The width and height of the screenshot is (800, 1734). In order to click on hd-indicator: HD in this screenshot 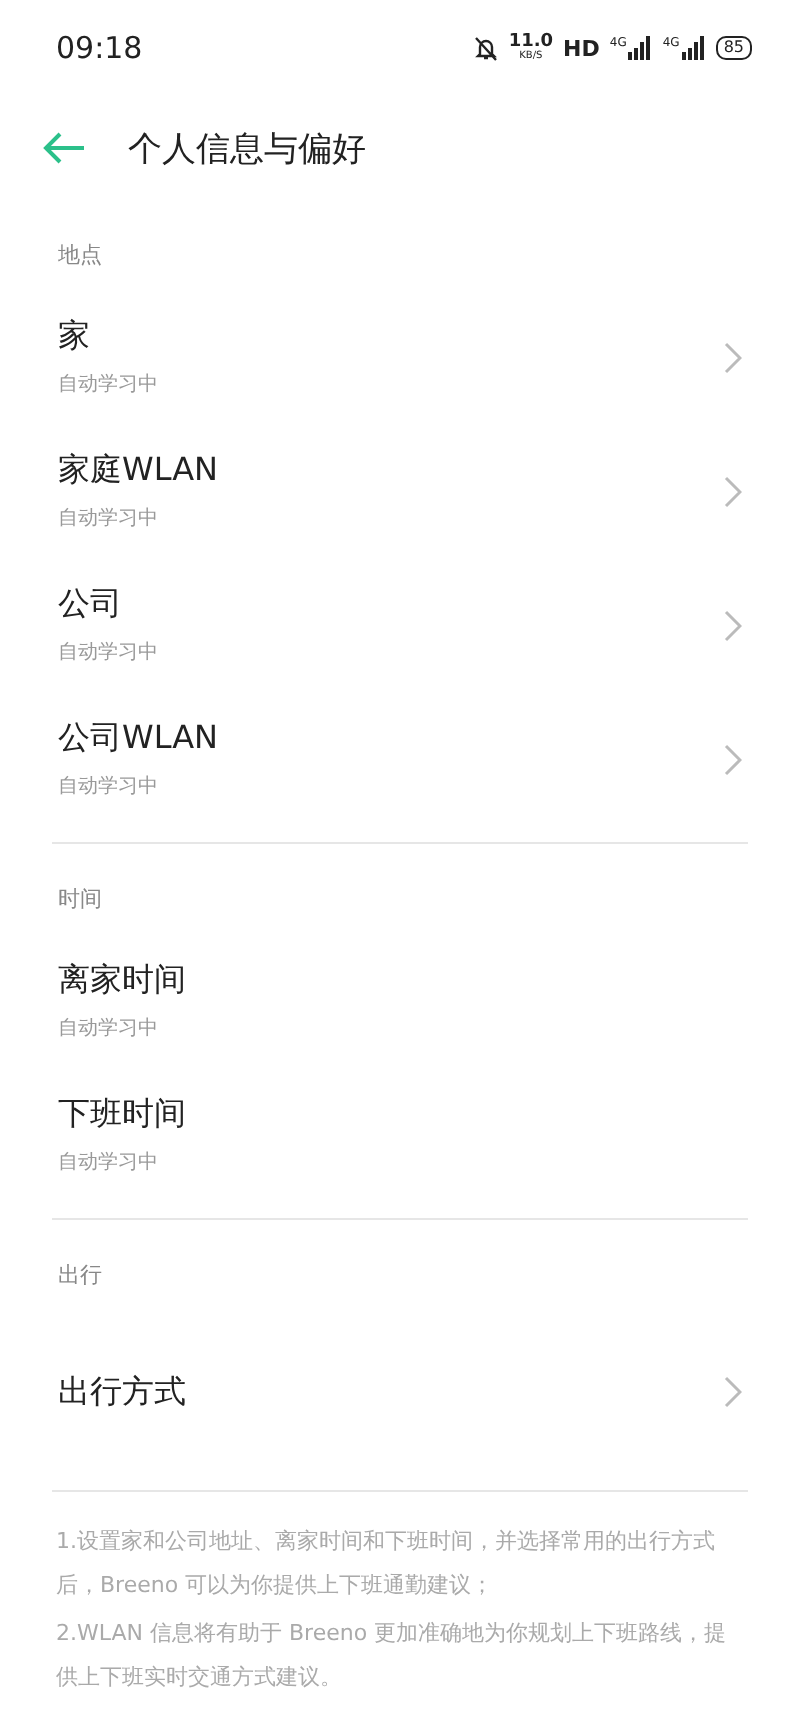, I will do `click(581, 48)`.